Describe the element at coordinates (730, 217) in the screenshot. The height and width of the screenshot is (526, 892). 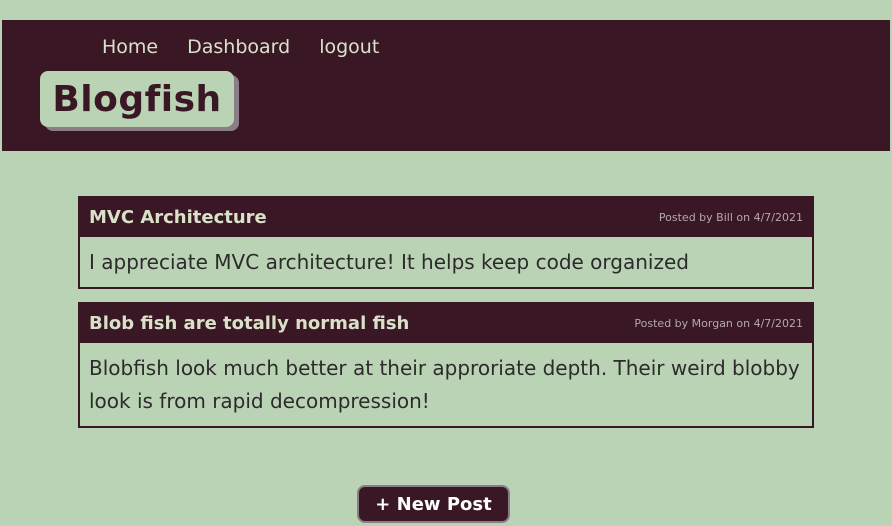
I see `post-meta: Posted by Bill on 4/7/2021` at that location.